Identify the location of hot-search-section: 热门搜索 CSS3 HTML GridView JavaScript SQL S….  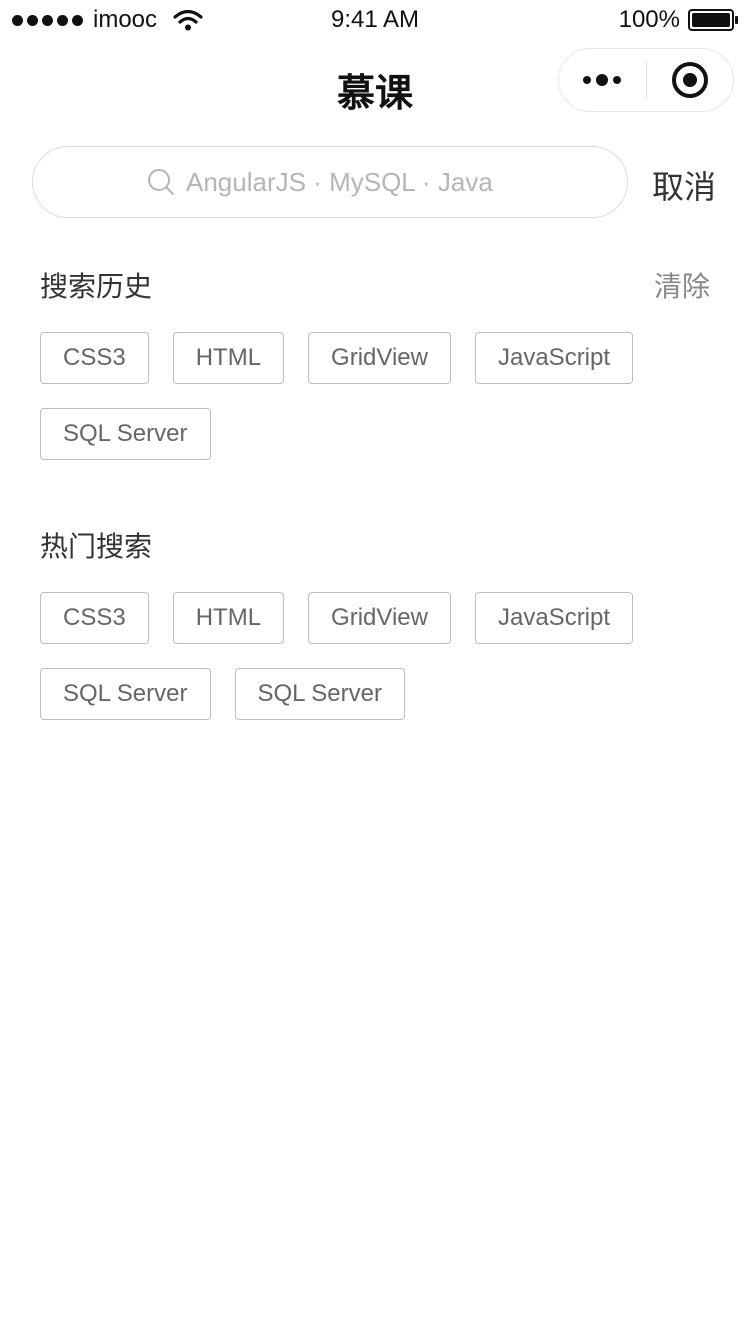
(375, 624).